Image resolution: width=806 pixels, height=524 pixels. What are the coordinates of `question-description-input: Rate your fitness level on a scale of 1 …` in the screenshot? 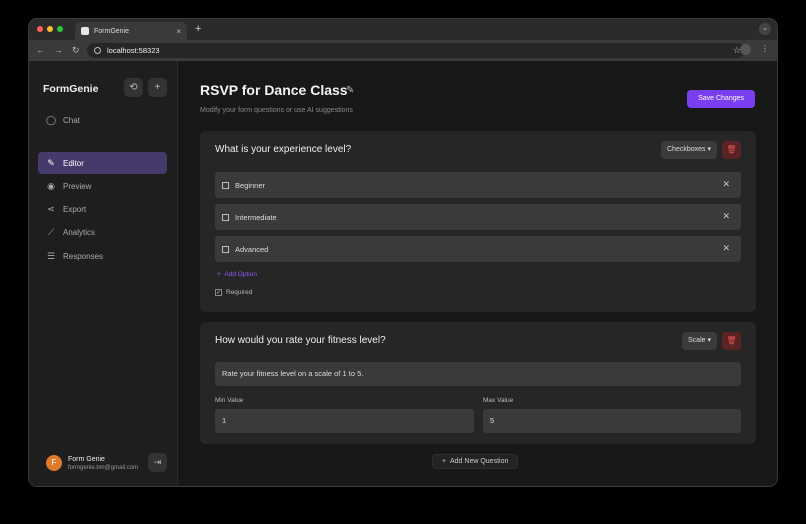 It's located at (478, 374).